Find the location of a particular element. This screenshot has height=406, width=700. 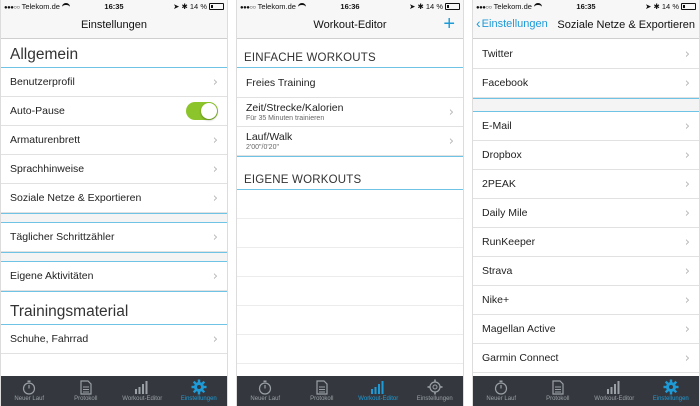

export-row-email: E-Mail › is located at coordinates (586, 126).